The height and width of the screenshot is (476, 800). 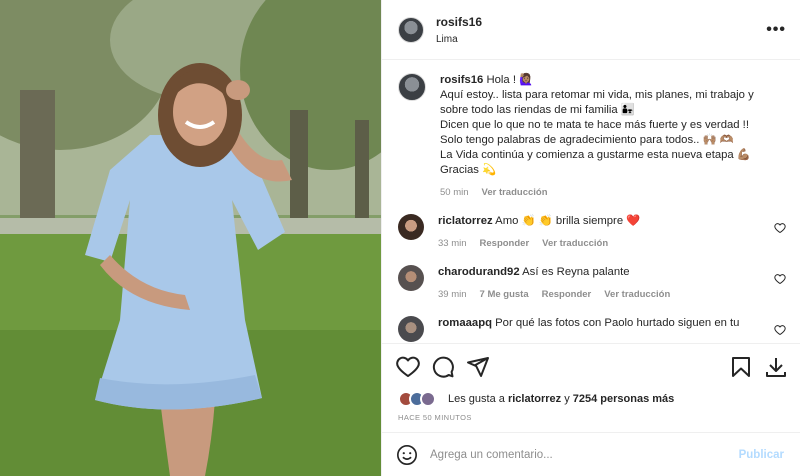 I want to click on comment-text: Así es Reyna palante, so click(x=576, y=272).